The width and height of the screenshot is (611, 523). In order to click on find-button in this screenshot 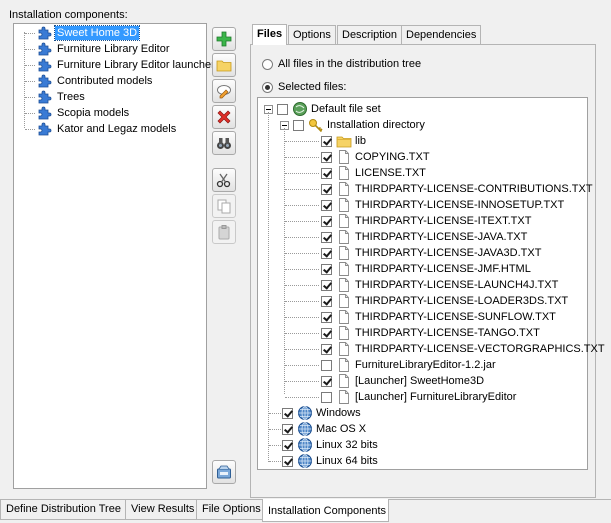, I will do `click(224, 143)`.